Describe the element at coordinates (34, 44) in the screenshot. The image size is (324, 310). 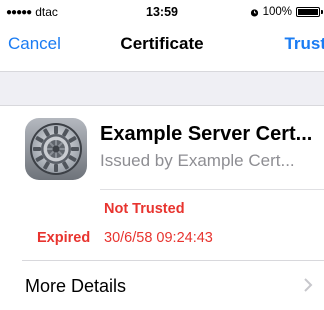
I see `cancel-button: Cancel` at that location.